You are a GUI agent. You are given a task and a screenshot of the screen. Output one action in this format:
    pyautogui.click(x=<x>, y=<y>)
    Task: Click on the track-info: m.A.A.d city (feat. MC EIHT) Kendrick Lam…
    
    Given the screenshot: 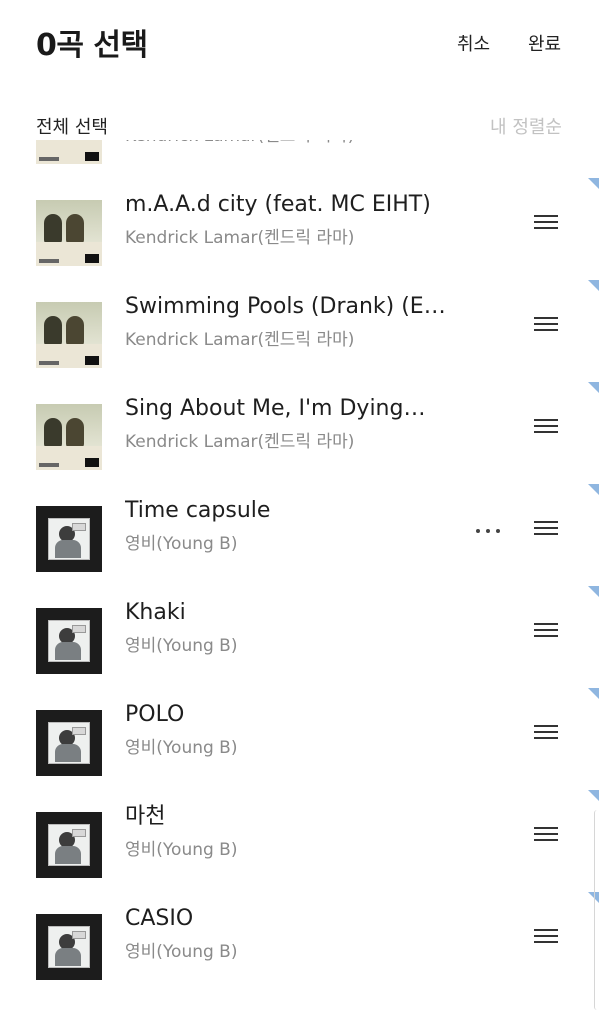 What is the action you would take?
    pyautogui.click(x=295, y=218)
    